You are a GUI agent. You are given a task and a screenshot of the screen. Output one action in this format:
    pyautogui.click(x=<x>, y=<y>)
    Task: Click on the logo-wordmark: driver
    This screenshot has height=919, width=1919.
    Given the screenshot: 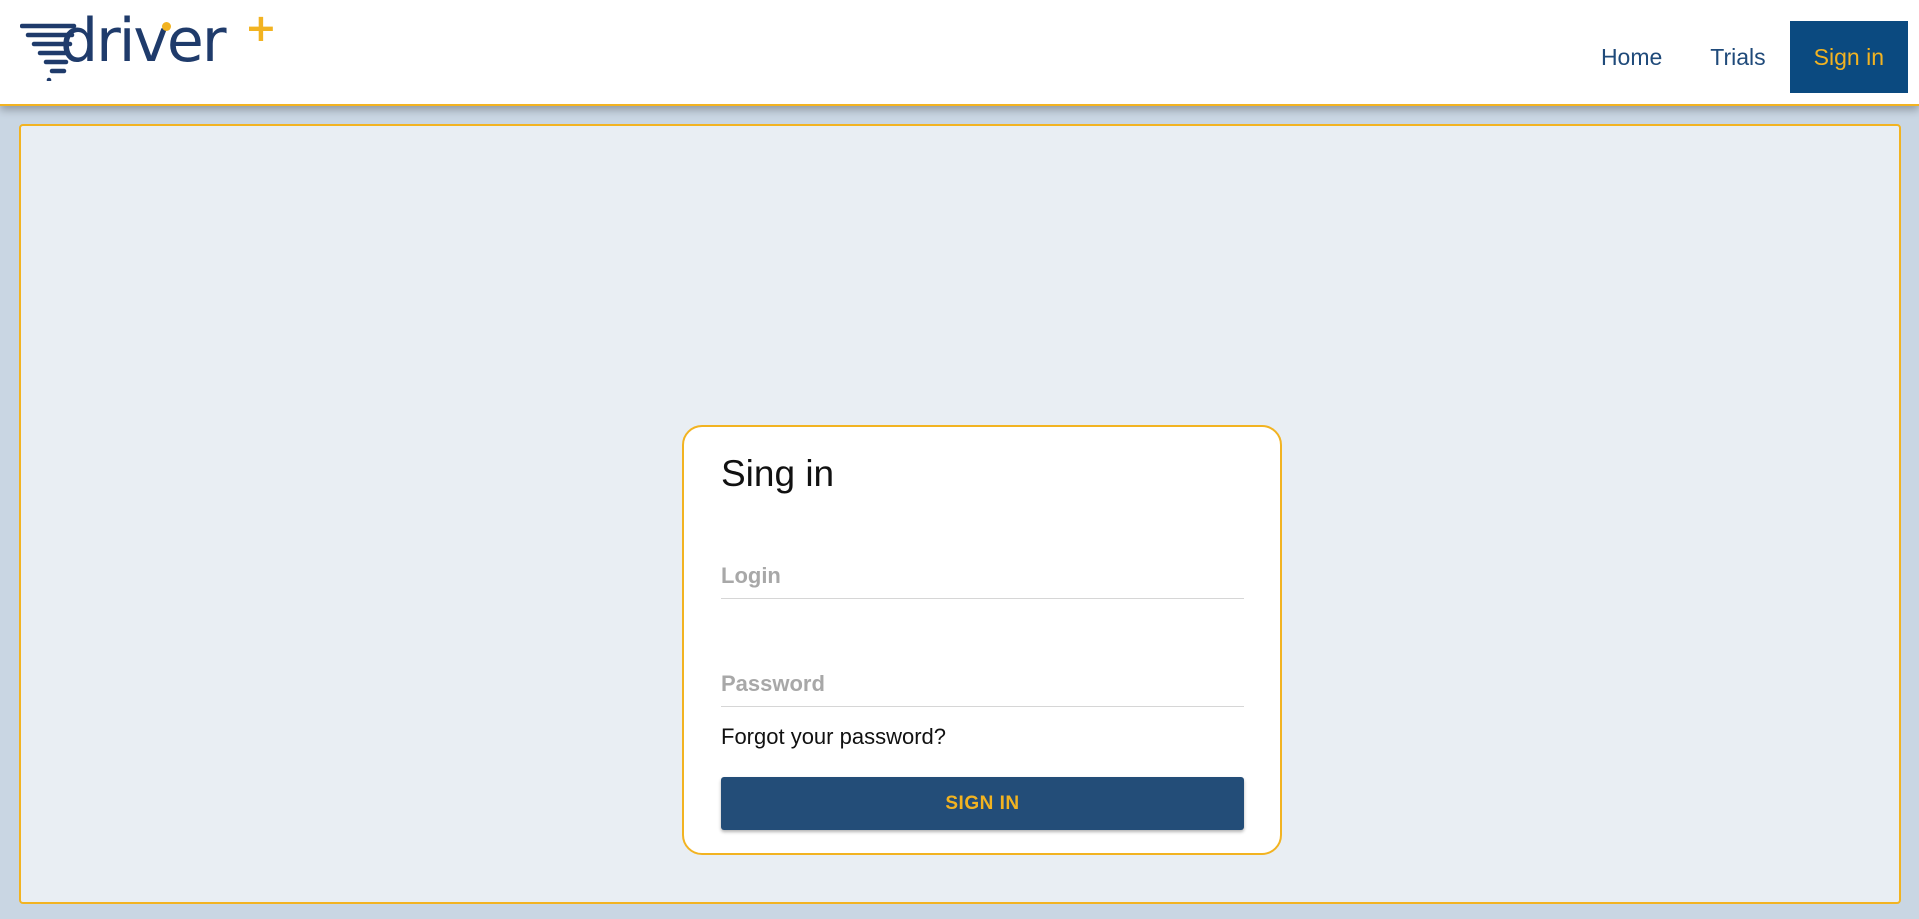 What is the action you would take?
    pyautogui.click(x=143, y=41)
    